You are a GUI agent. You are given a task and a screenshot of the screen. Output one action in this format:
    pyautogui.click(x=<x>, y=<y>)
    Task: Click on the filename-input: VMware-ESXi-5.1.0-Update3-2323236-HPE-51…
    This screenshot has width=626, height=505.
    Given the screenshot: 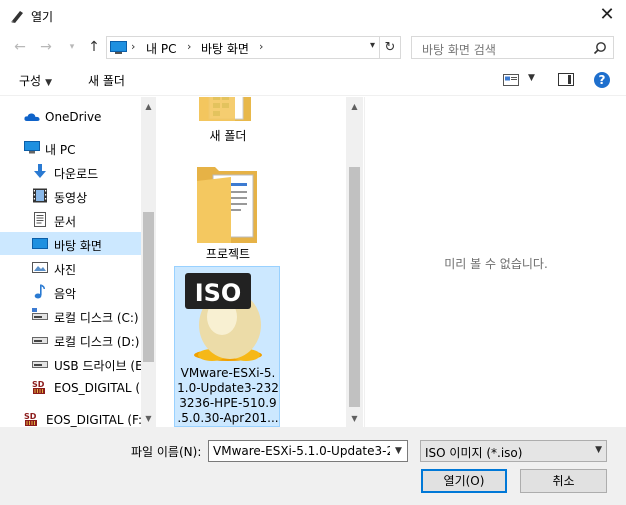 What is the action you would take?
    pyautogui.click(x=308, y=451)
    